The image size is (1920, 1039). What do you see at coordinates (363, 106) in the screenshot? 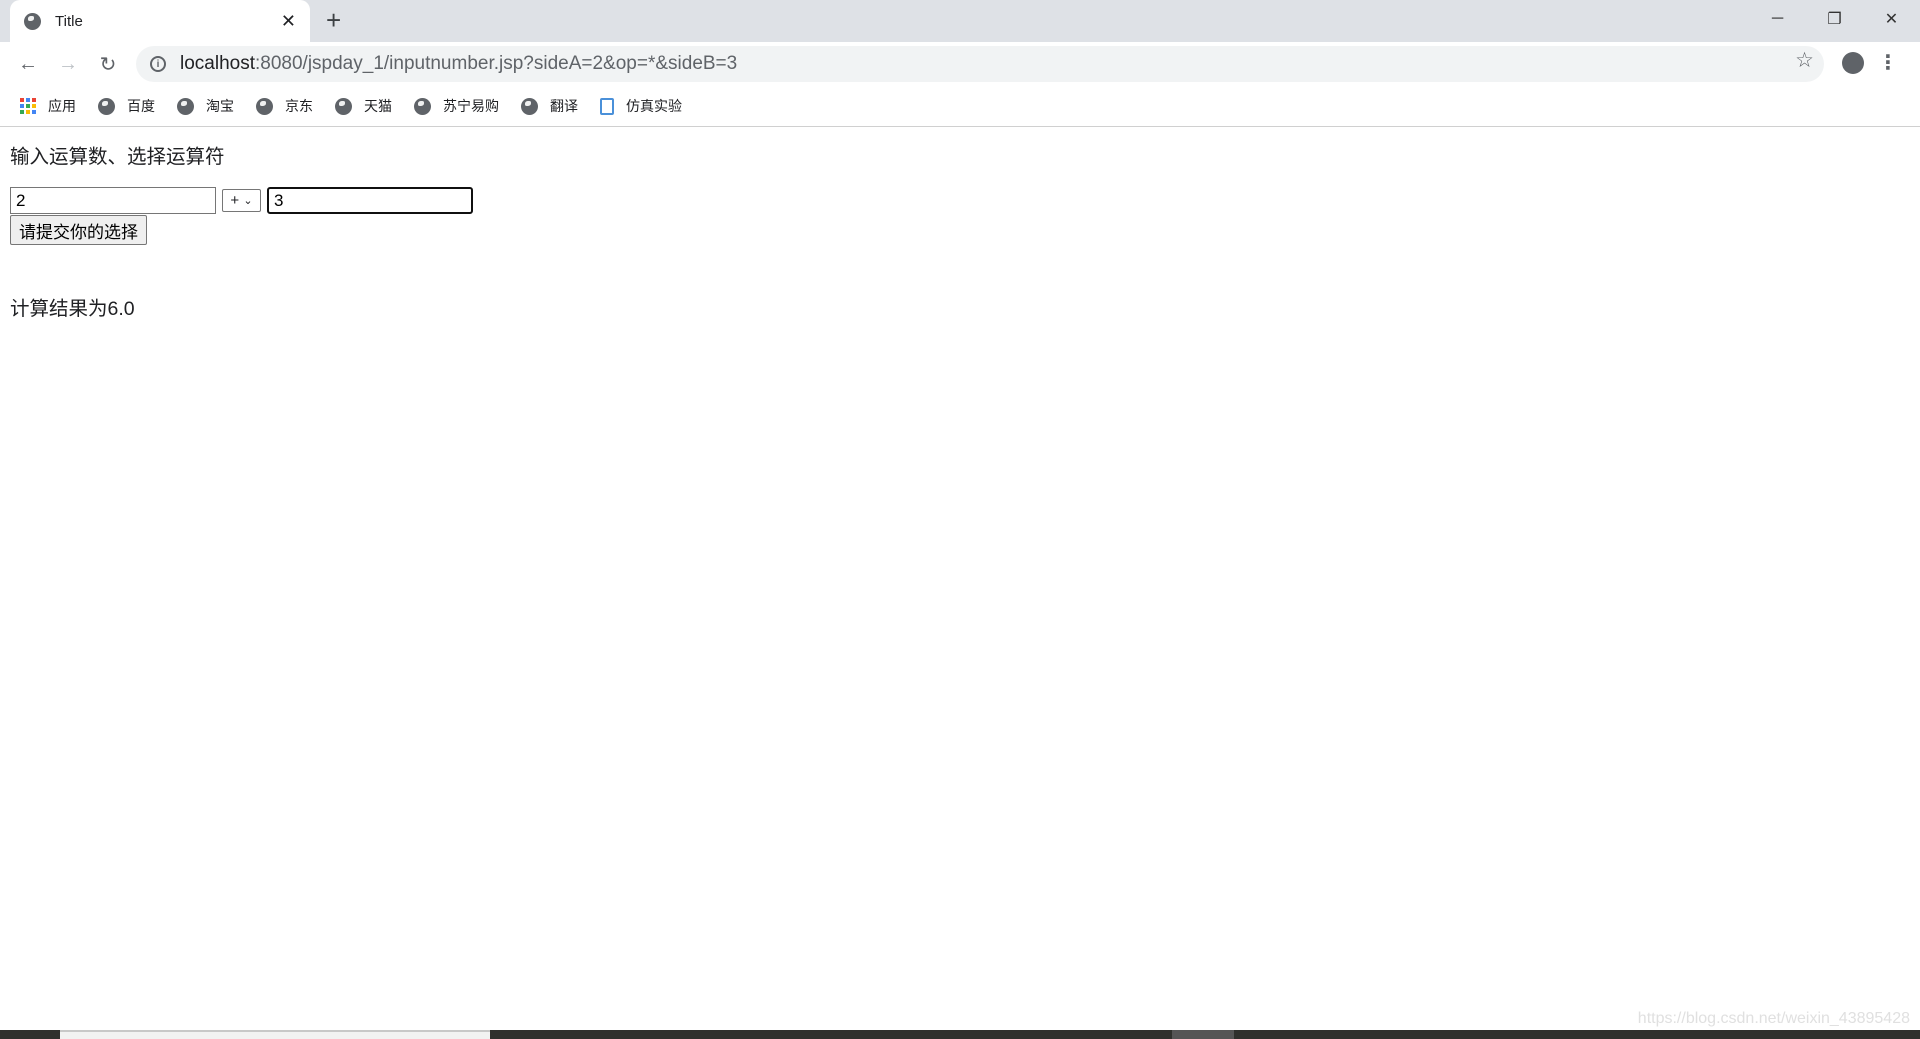
I see `bookmark-tmall: 天猫` at bounding box center [363, 106].